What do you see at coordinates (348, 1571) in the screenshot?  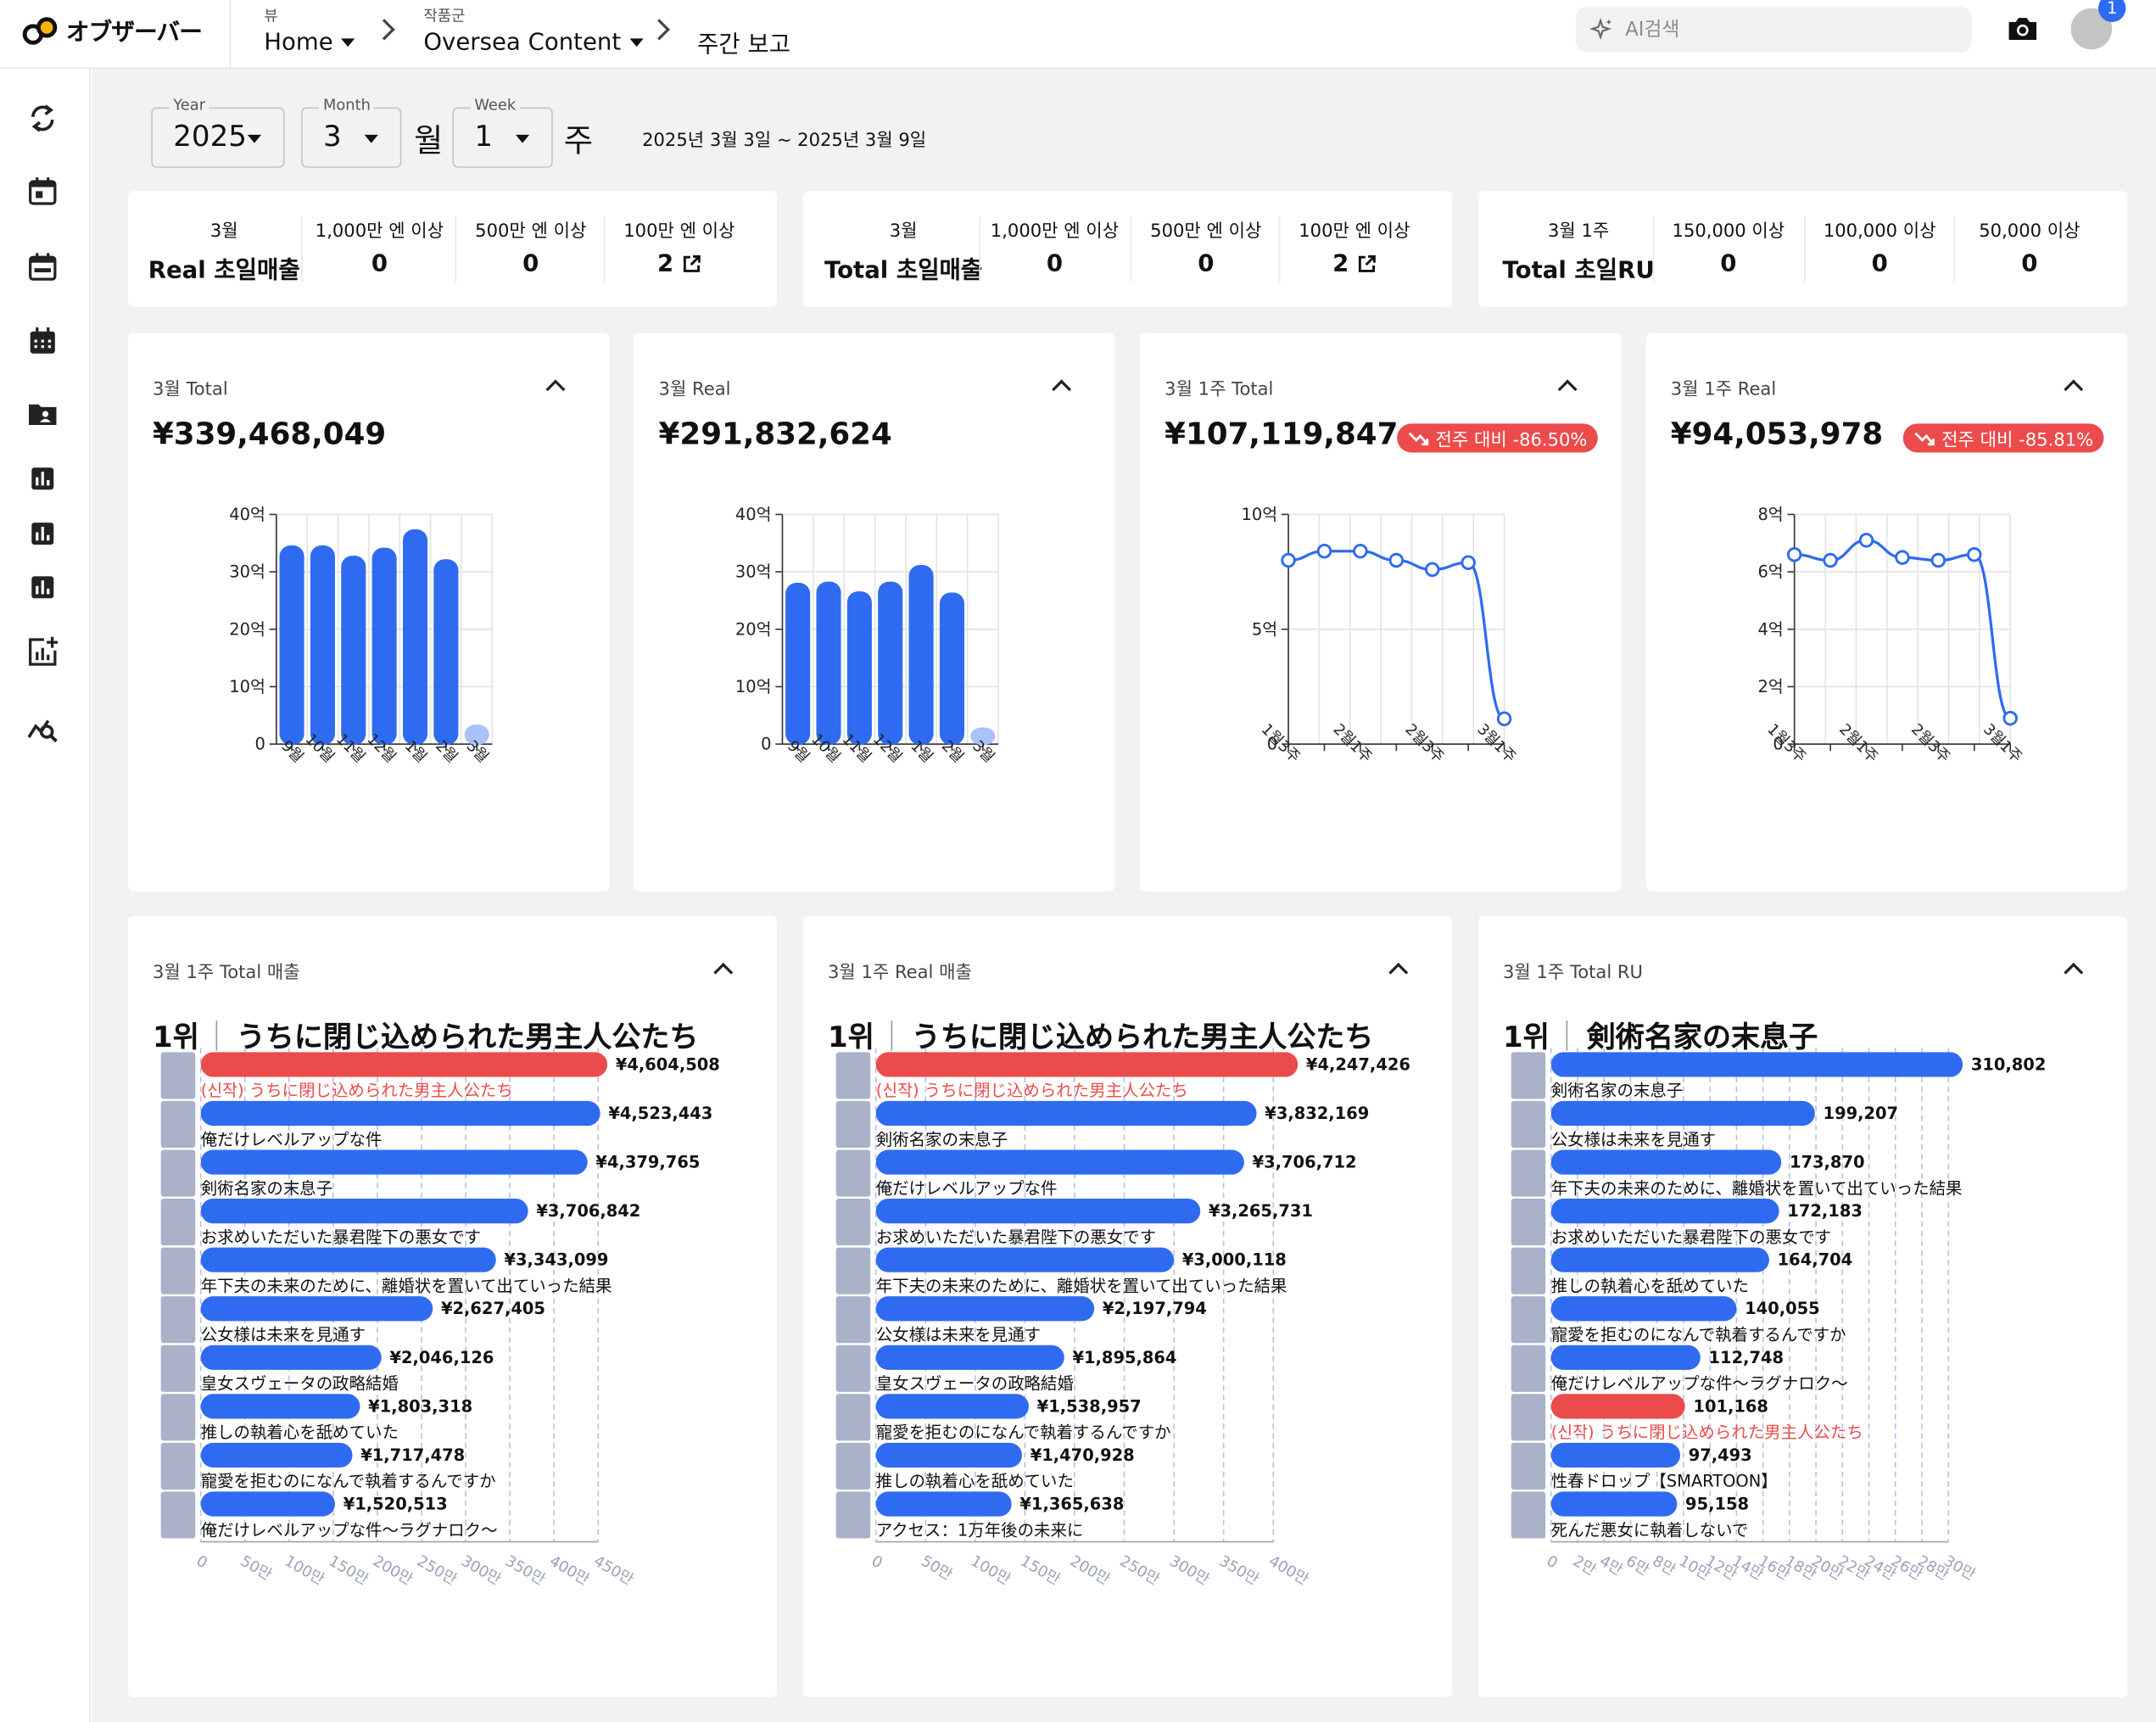 I see `x-tick-label: 150만` at bounding box center [348, 1571].